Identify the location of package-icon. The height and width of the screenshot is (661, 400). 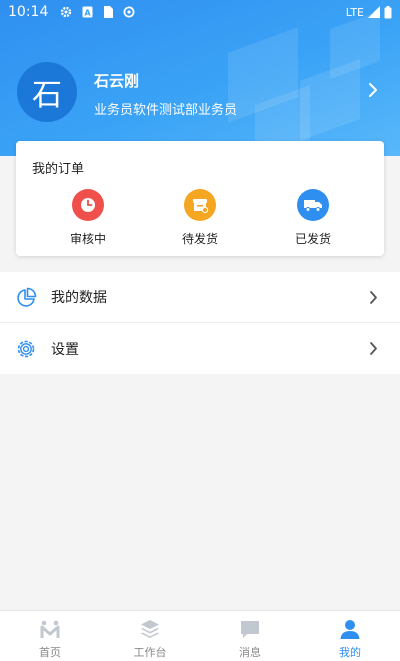
(200, 205).